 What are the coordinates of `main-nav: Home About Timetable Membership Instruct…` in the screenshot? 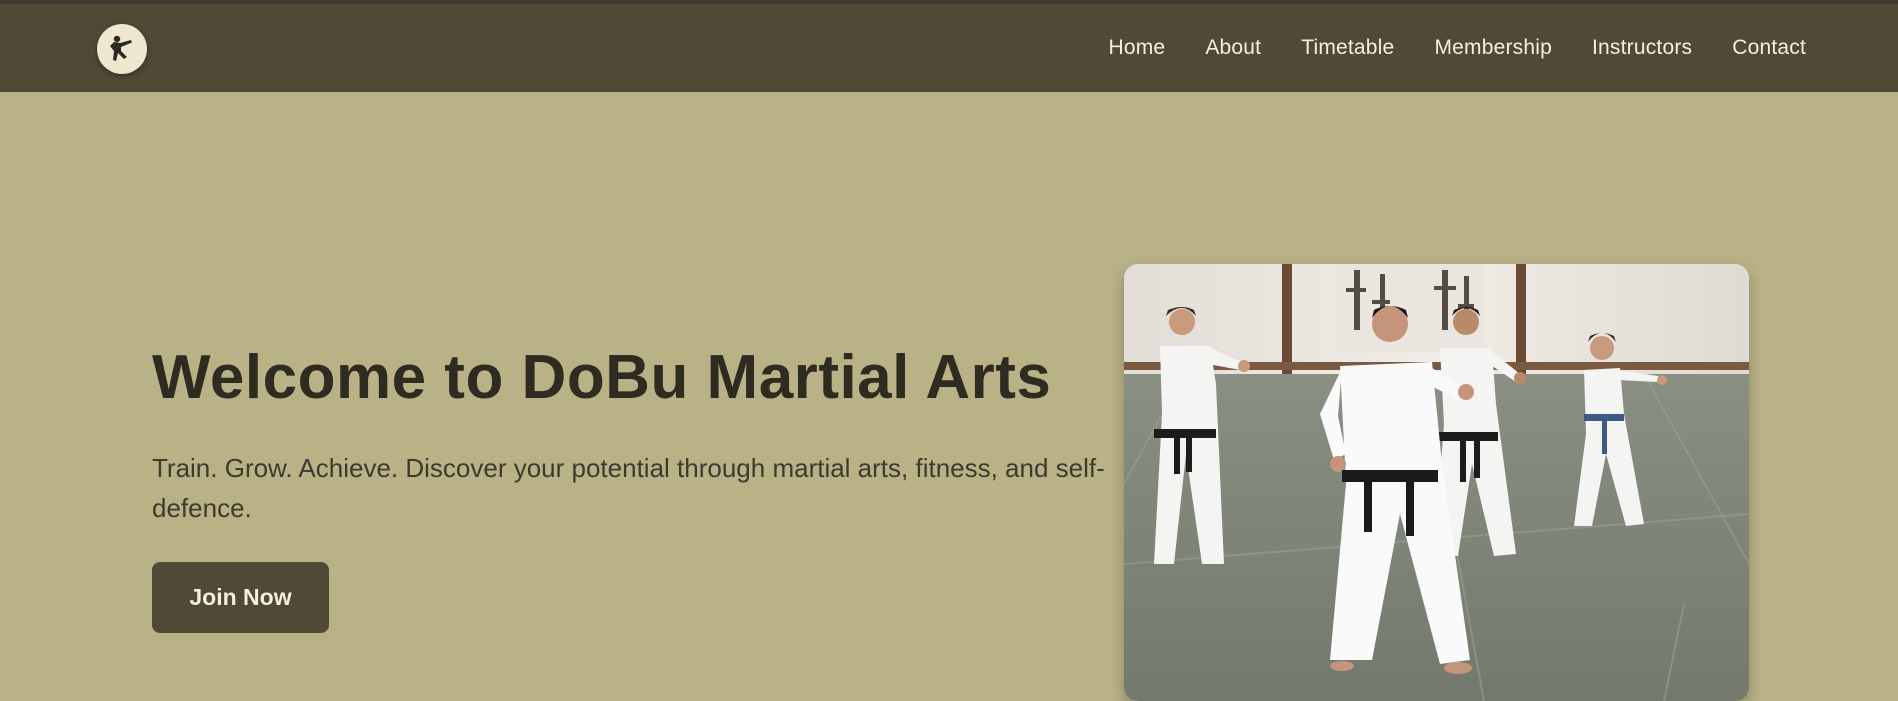 It's located at (1457, 48).